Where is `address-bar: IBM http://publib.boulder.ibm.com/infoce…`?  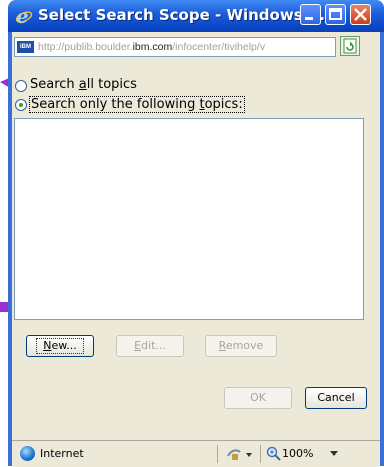 address-bar: IBM http://publib.boulder.ibm.com/infoce… is located at coordinates (175, 47).